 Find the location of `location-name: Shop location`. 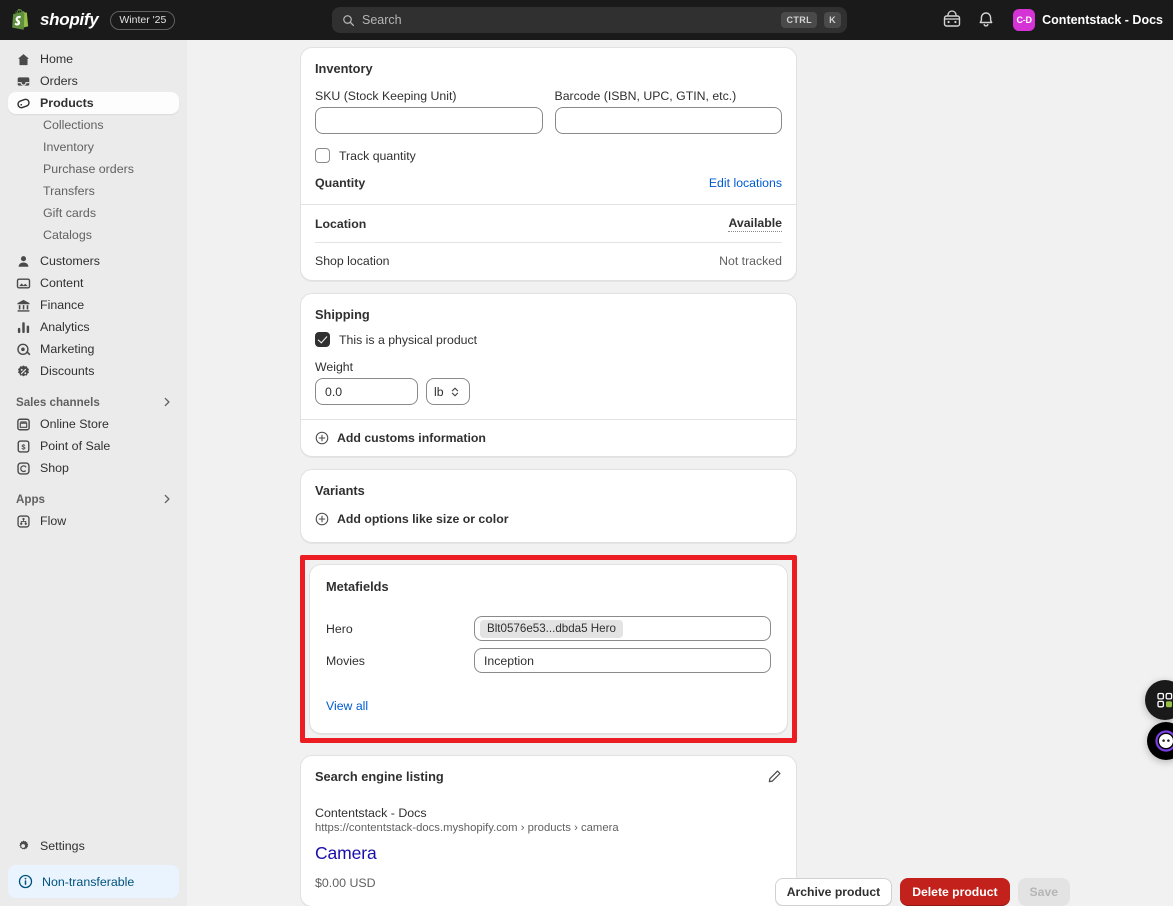

location-name: Shop location is located at coordinates (352, 261).